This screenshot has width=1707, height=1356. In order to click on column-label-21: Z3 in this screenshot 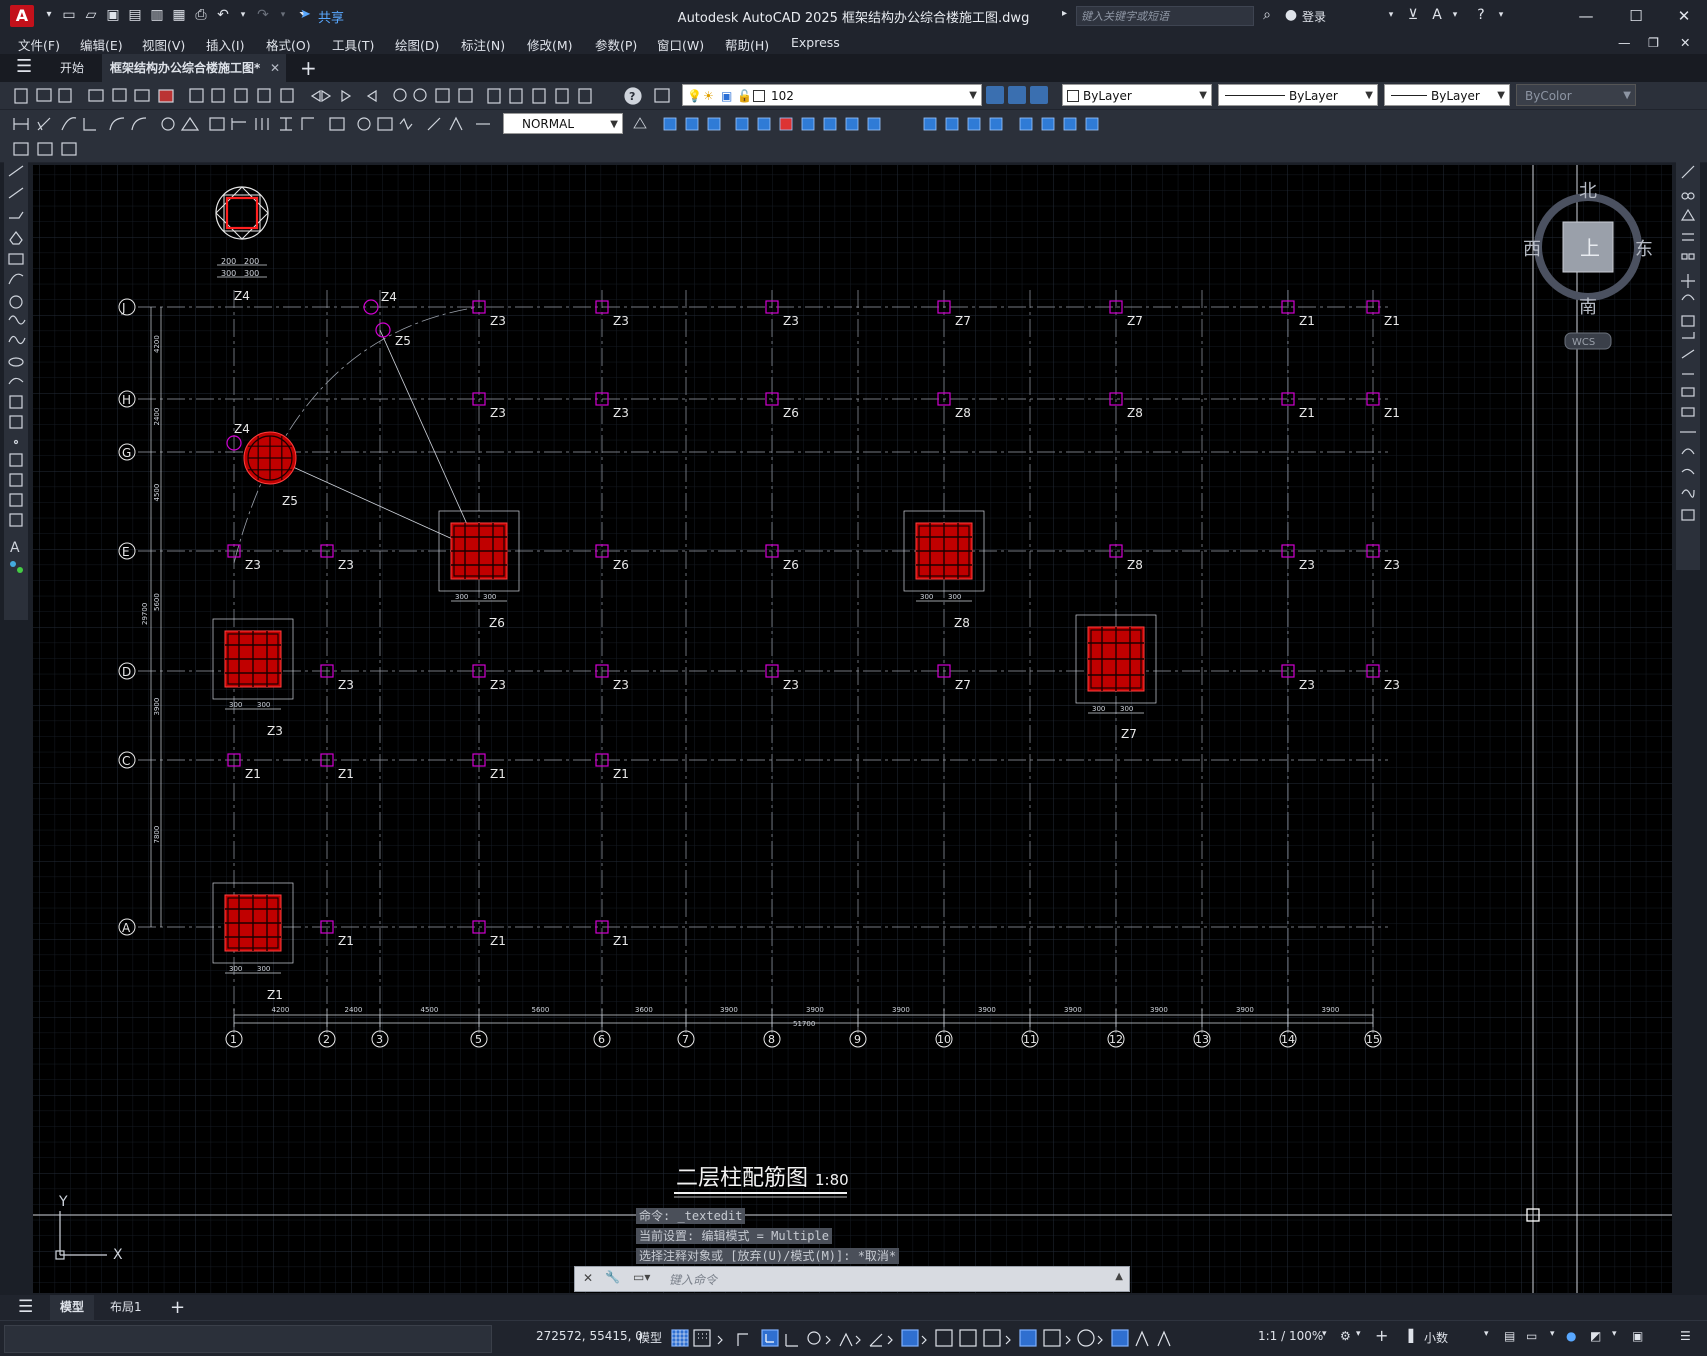, I will do `click(346, 685)`.